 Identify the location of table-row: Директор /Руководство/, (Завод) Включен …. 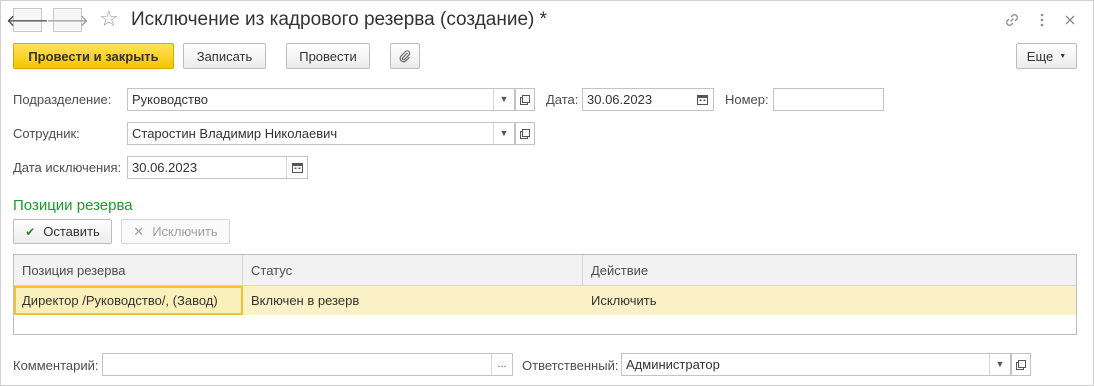
(545, 300).